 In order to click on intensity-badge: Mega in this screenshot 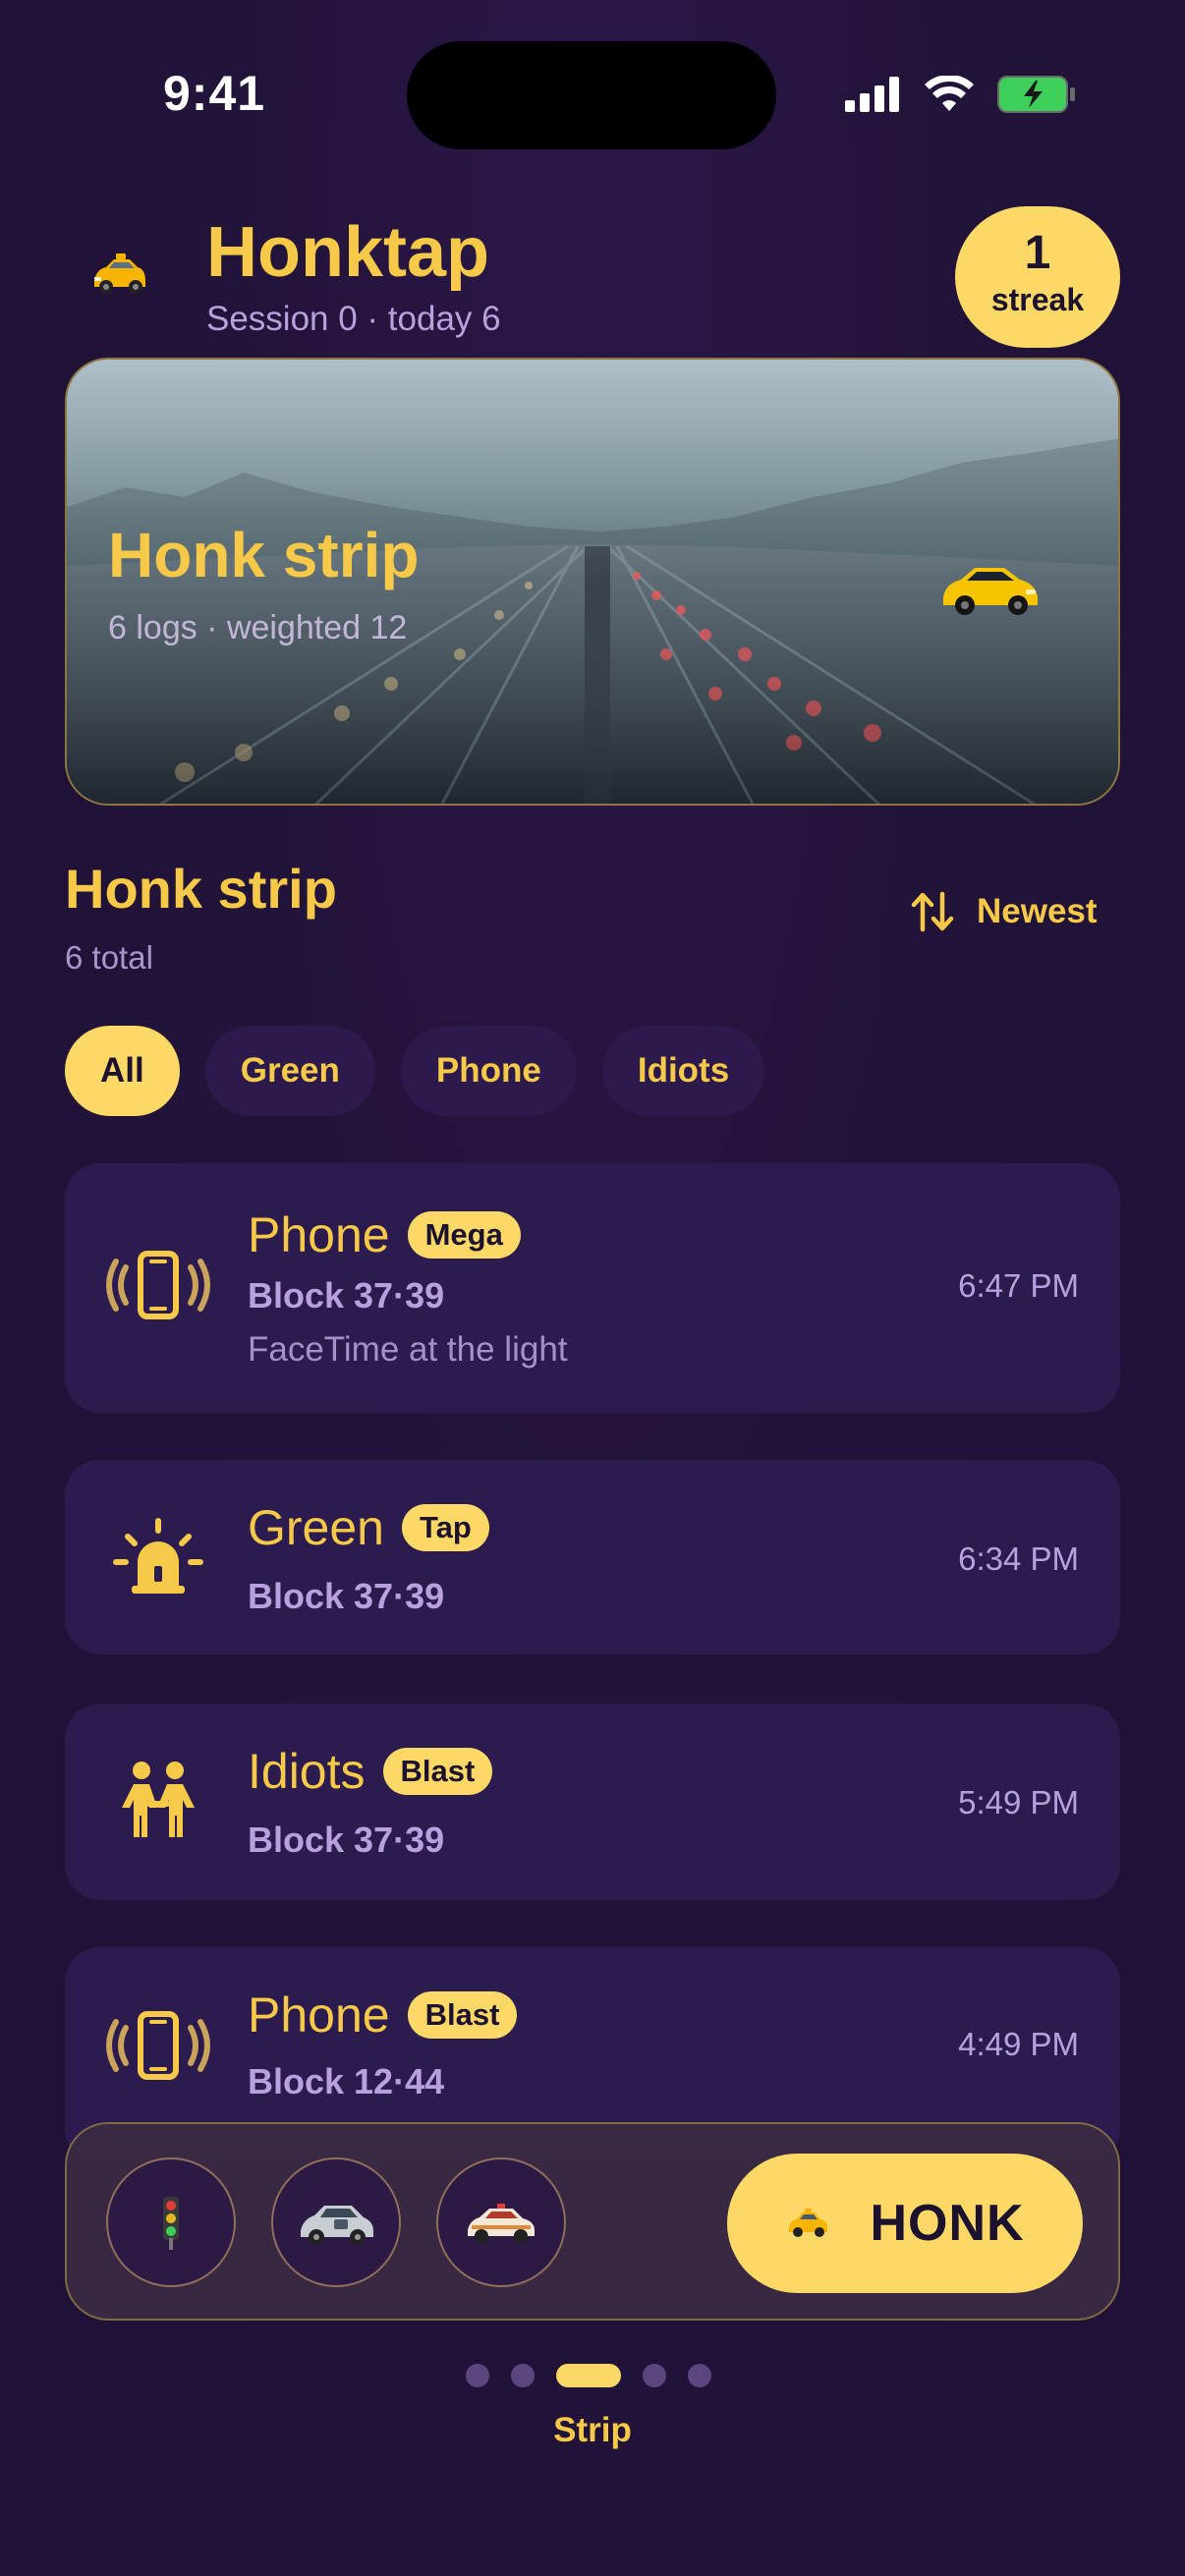, I will do `click(464, 1235)`.